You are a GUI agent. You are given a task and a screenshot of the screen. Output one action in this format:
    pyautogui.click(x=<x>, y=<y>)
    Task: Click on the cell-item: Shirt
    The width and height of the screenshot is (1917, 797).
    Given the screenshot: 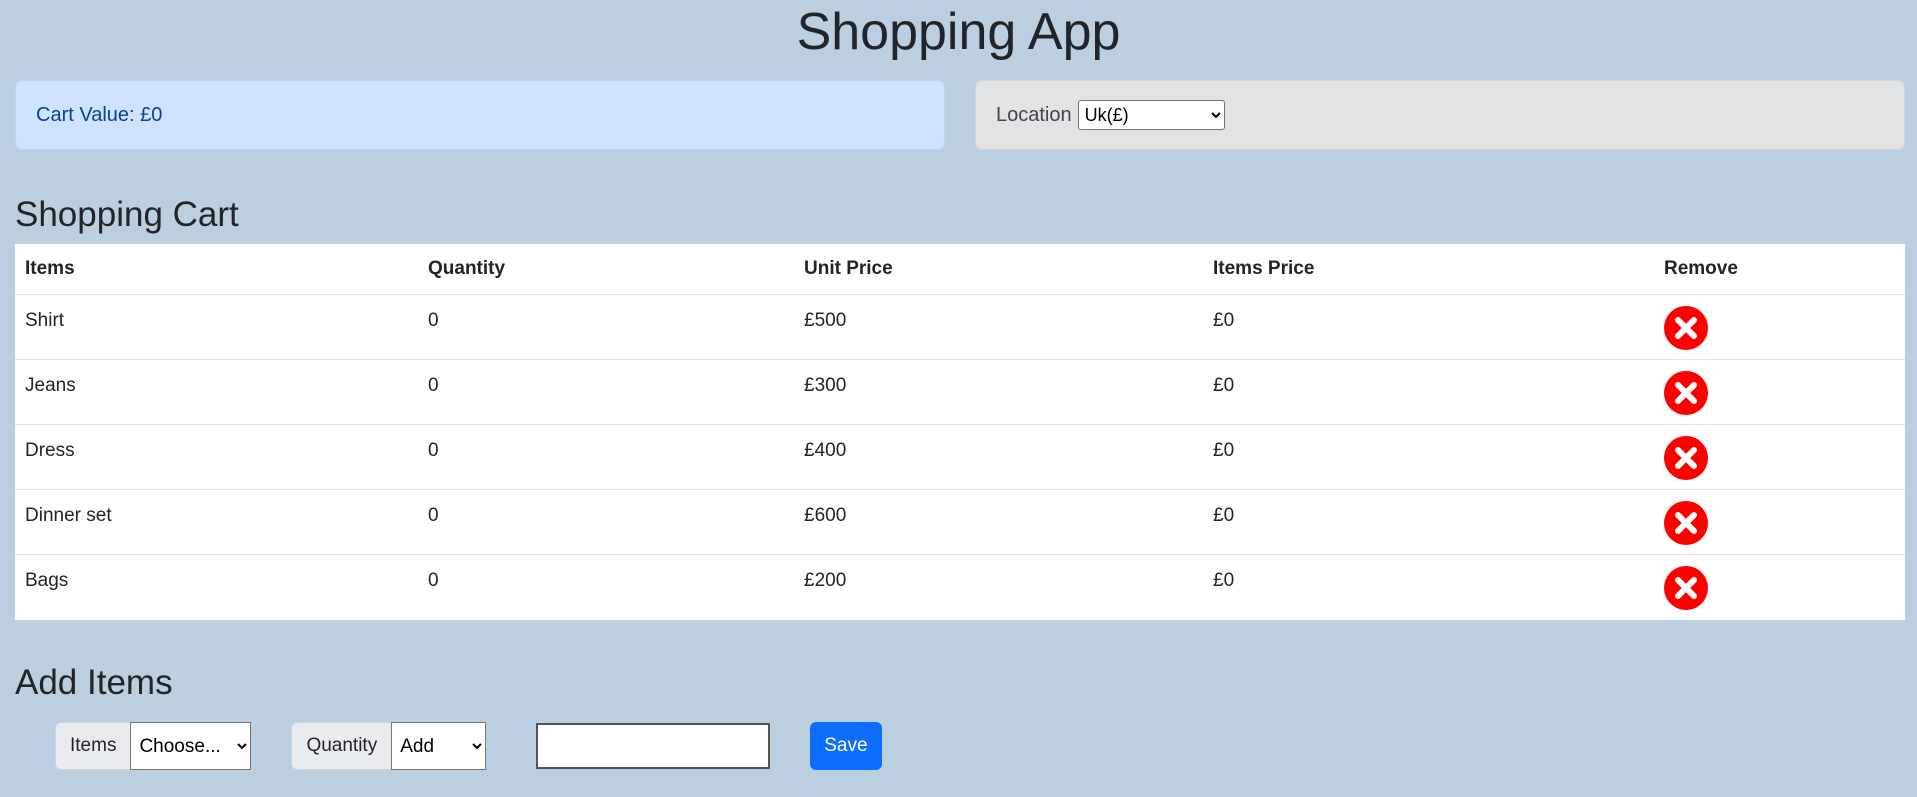 What is the action you would take?
    pyautogui.click(x=216, y=327)
    